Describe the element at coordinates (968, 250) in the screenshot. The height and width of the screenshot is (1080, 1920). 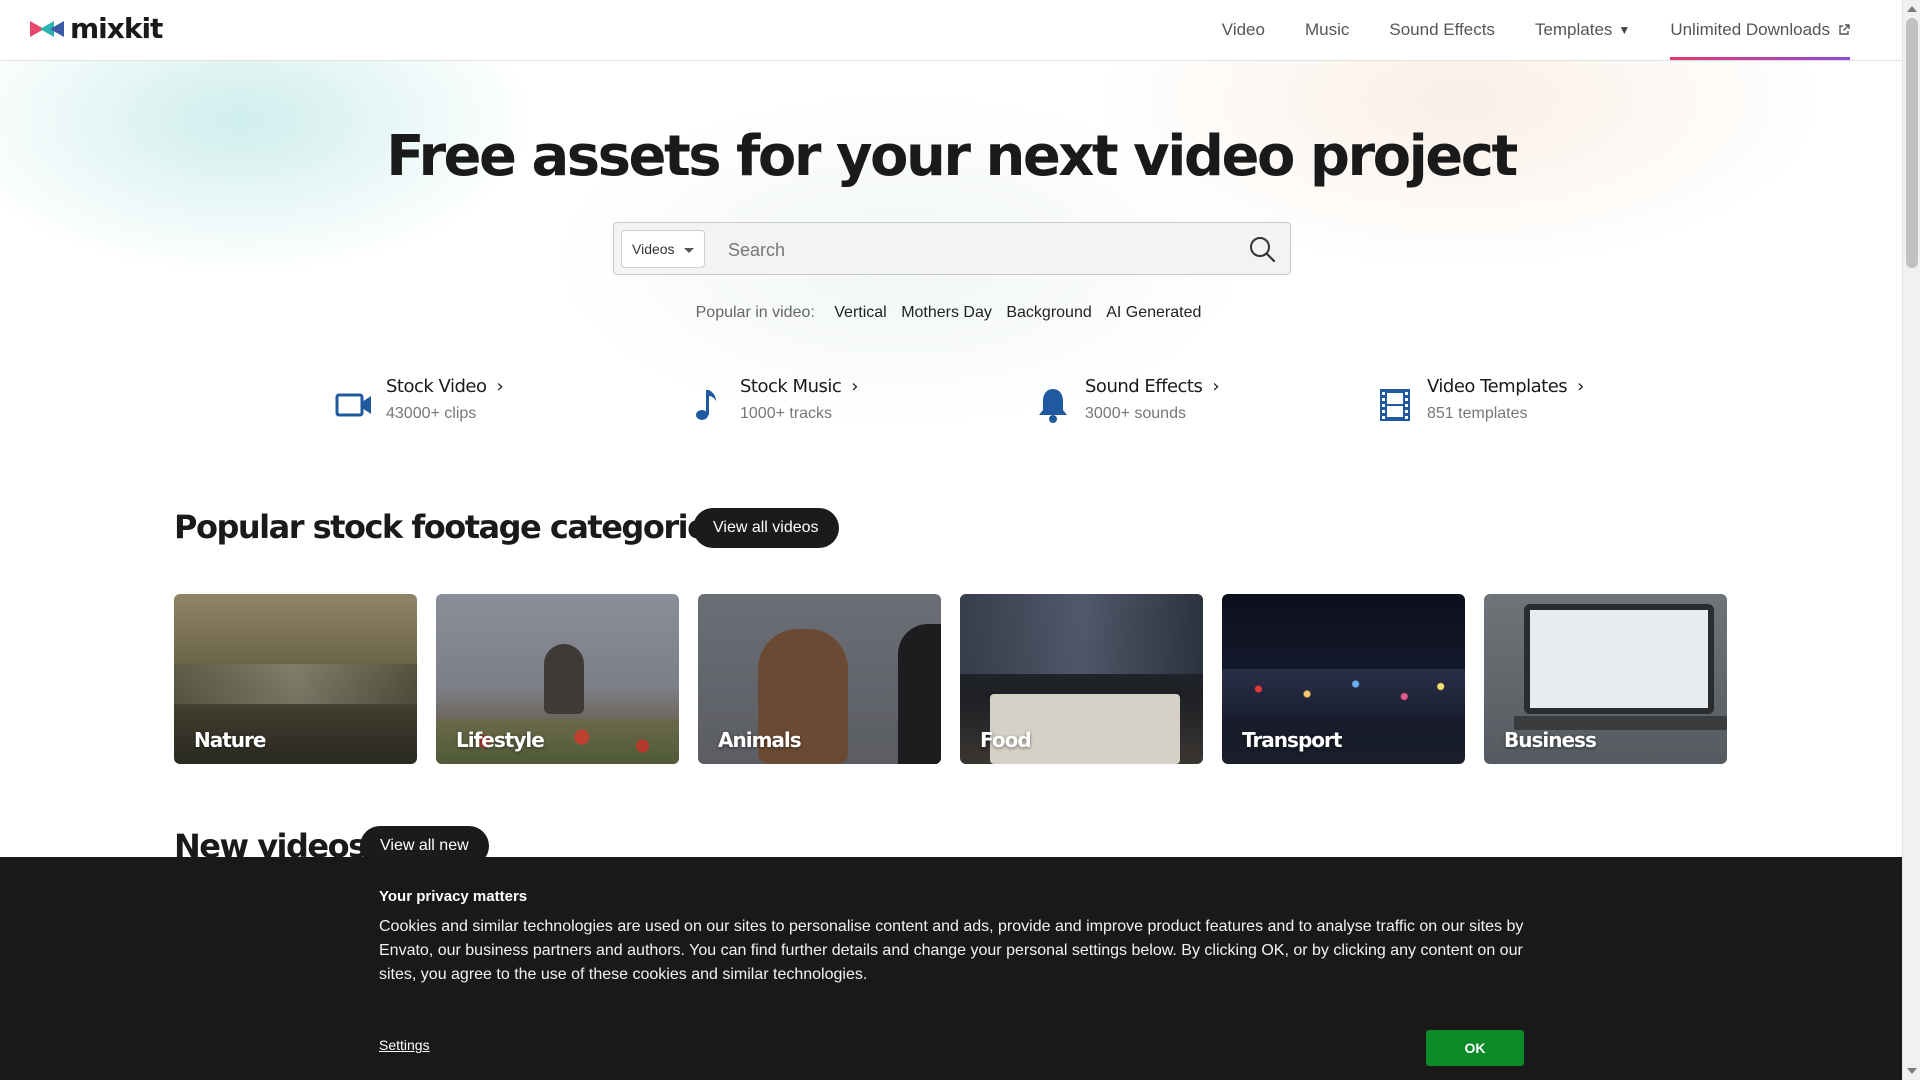
I see `search-input` at that location.